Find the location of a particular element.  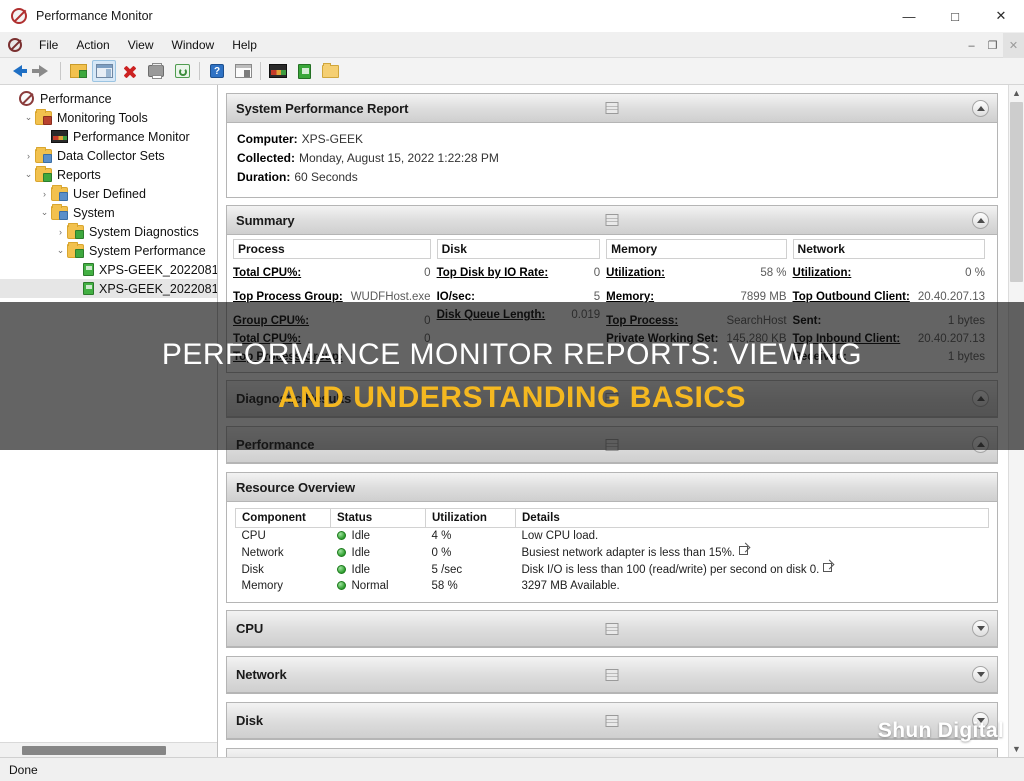

menu-view: View is located at coordinates (141, 45).